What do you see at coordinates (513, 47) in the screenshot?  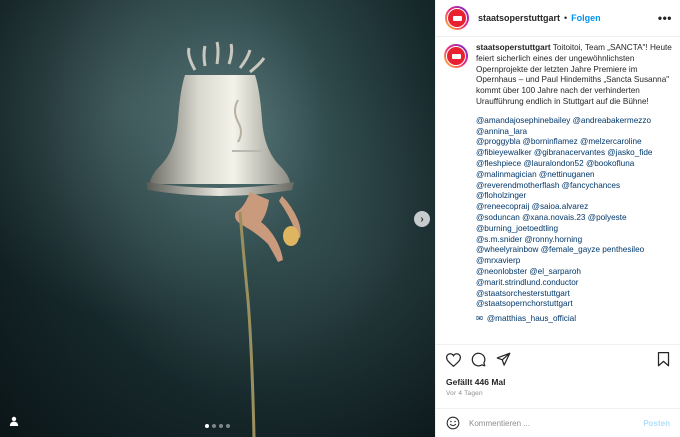 I see `caption-username: staatsoperstuttgart` at bounding box center [513, 47].